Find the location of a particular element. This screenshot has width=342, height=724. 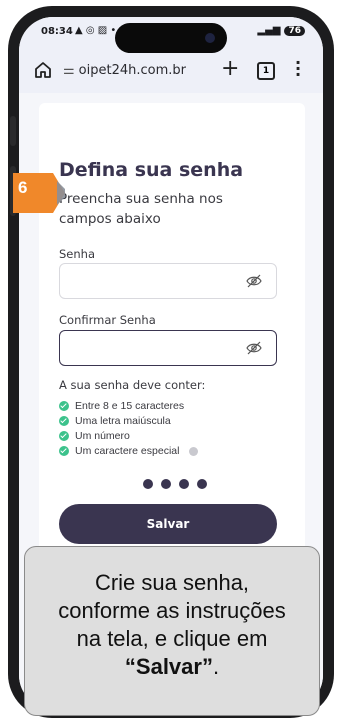

save-button: Salvar is located at coordinates (168, 524).